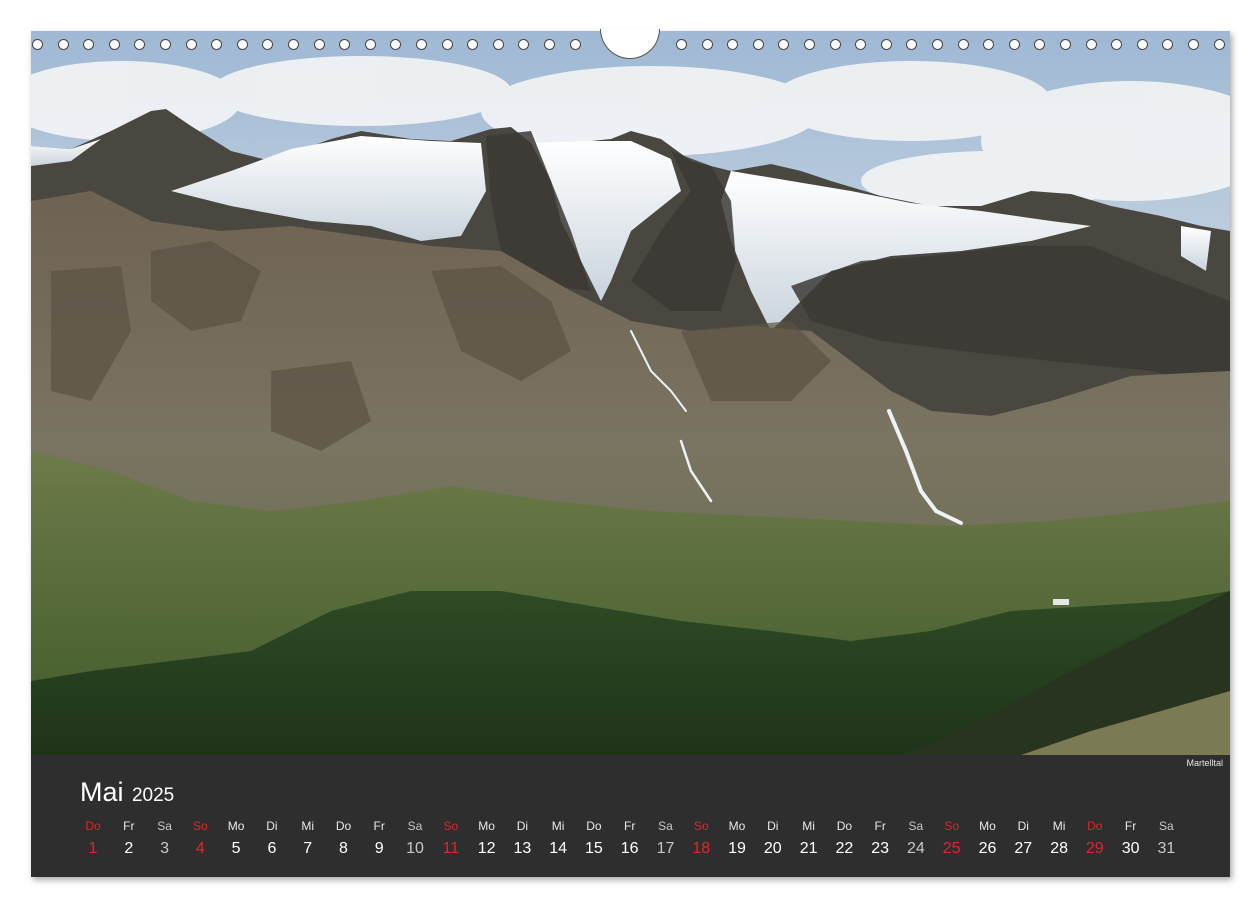 Image resolution: width=1260 pixels, height=908 pixels. I want to click on day-number: 28, so click(1059, 848).